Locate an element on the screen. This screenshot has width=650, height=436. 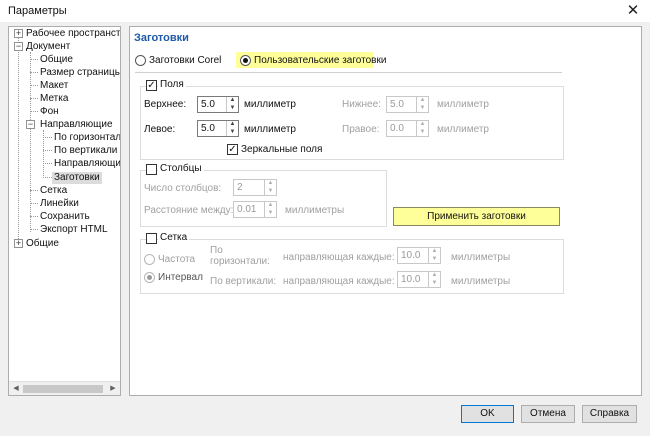
column-gap-input: 0.01 ▲ ▼ is located at coordinates (255, 209).